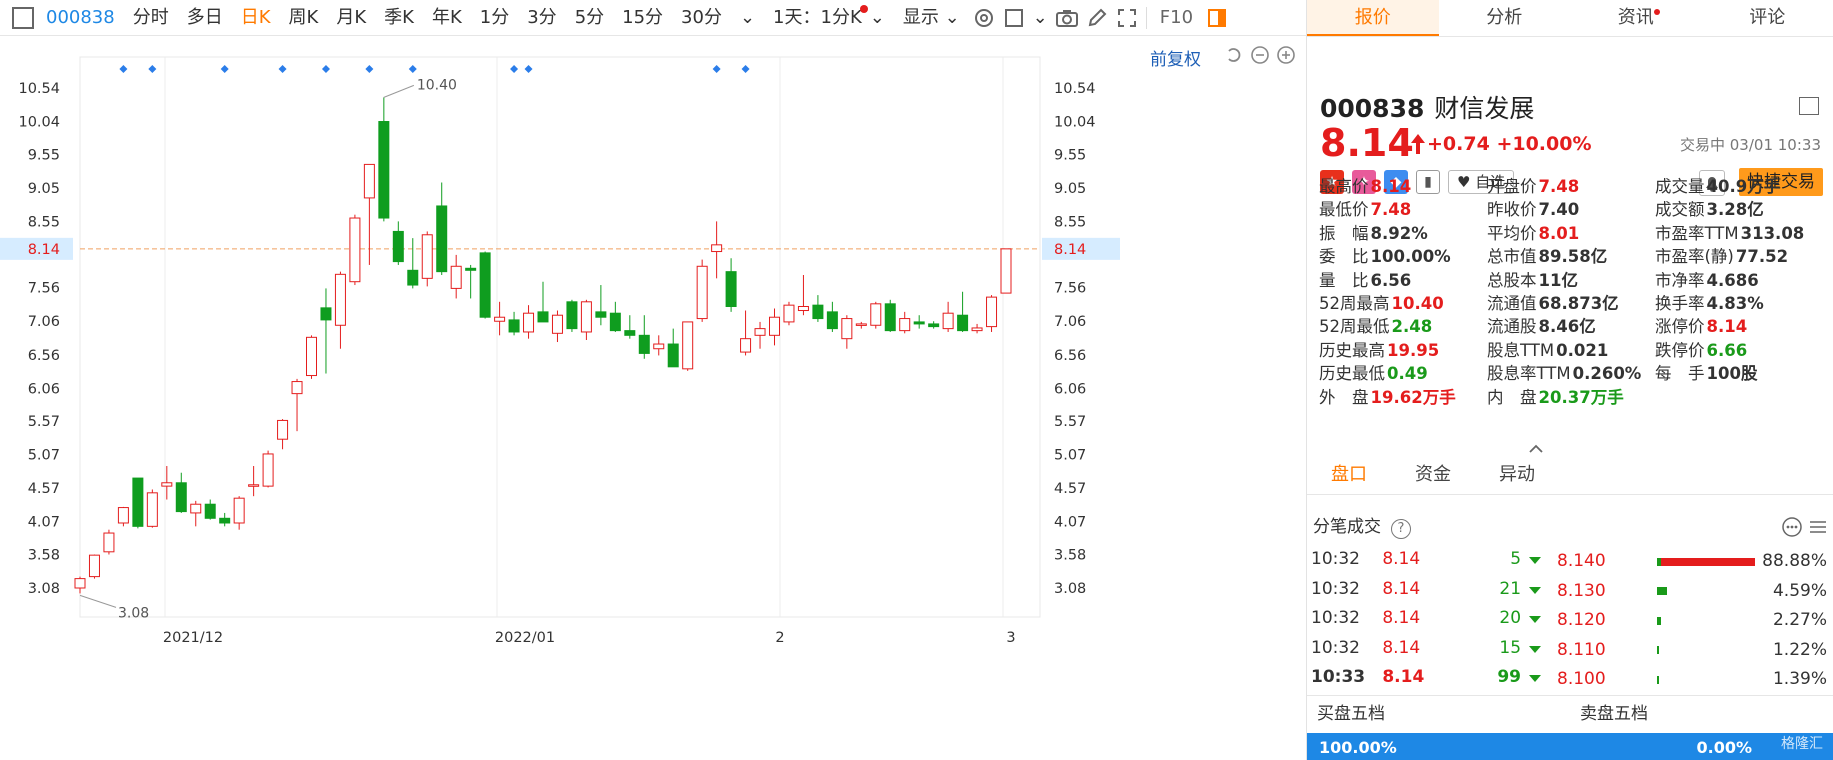 The width and height of the screenshot is (1833, 760). Describe the element at coordinates (1536, 449) in the screenshot. I see `expand-chevron-icon` at that location.